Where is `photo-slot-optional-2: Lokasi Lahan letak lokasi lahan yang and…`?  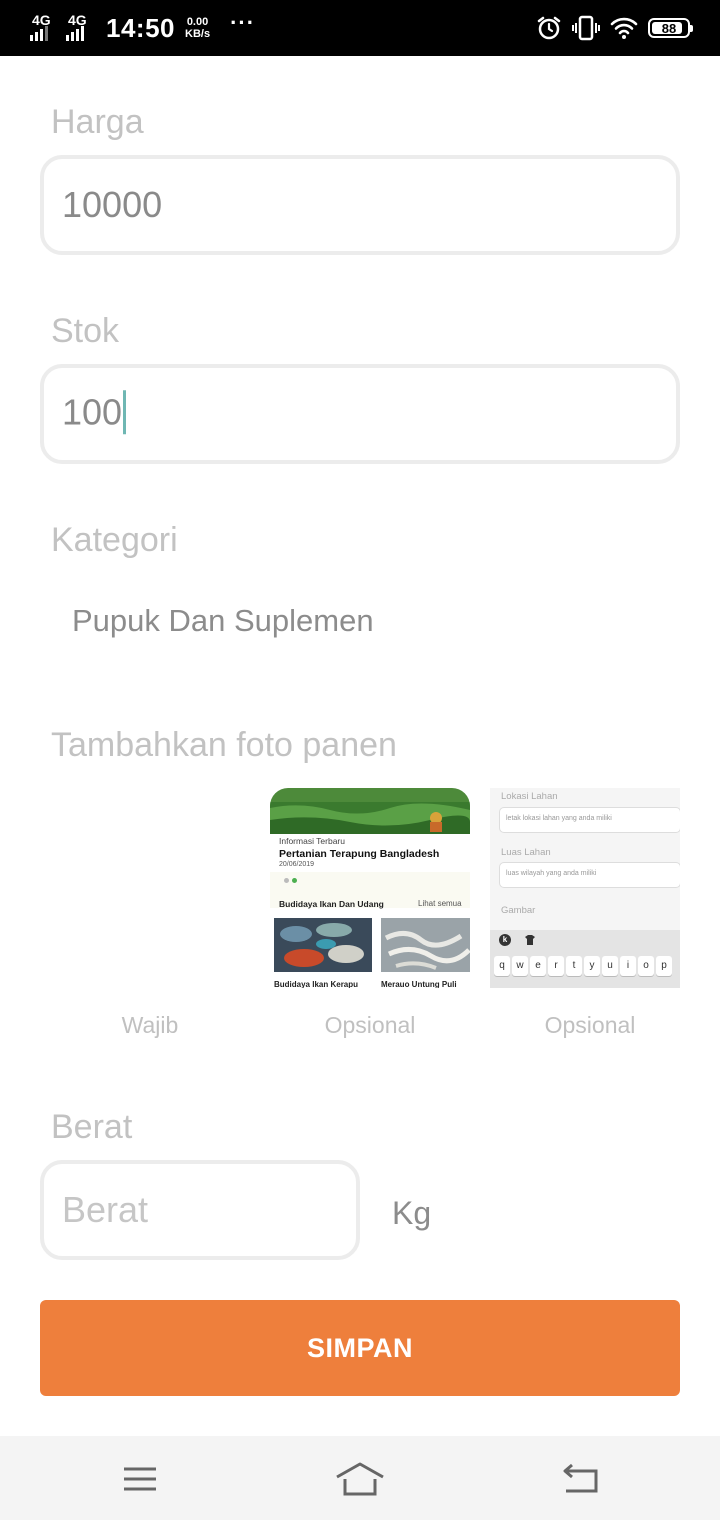
photo-slot-optional-2: Lokasi Lahan letak lokasi lahan yang and… is located at coordinates (585, 888).